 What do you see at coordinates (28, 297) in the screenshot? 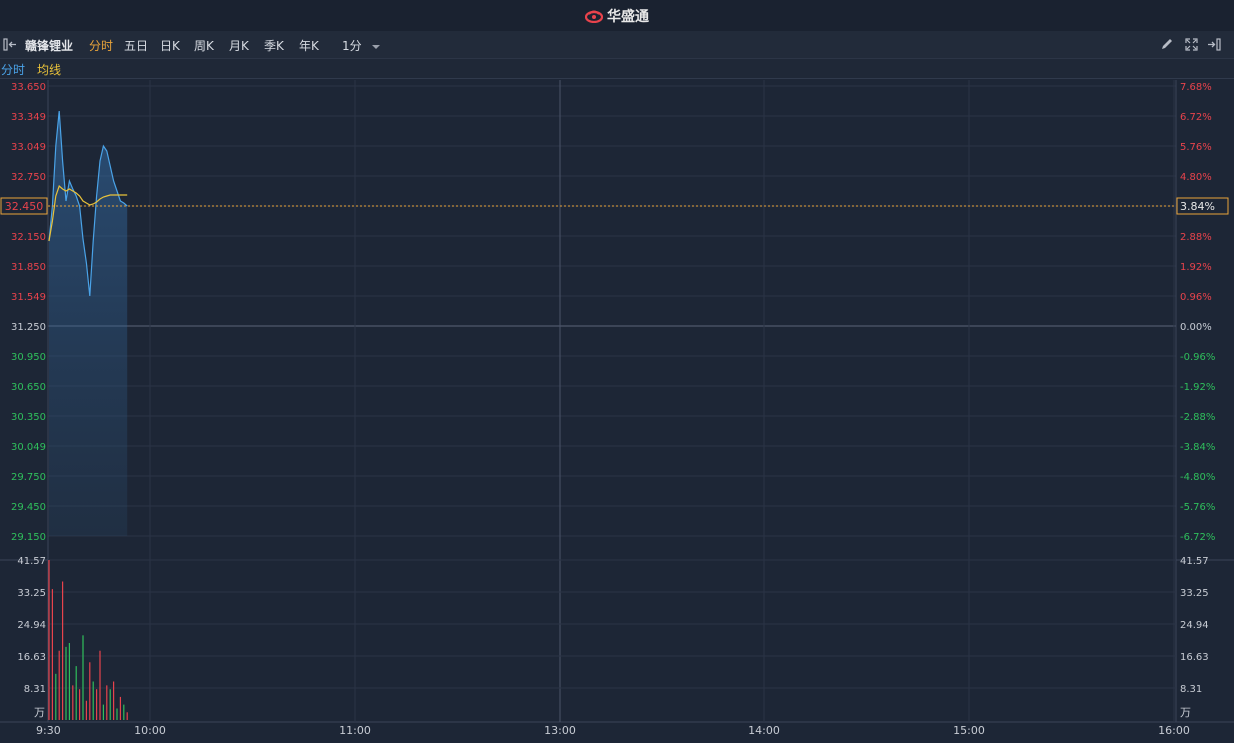
I see `price-tick-label: 31.549` at bounding box center [28, 297].